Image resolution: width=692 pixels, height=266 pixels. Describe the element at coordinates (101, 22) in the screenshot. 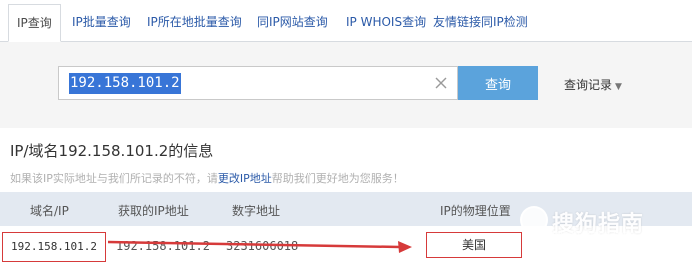

I see `tab-ip-batch-query: IP批量查询` at that location.